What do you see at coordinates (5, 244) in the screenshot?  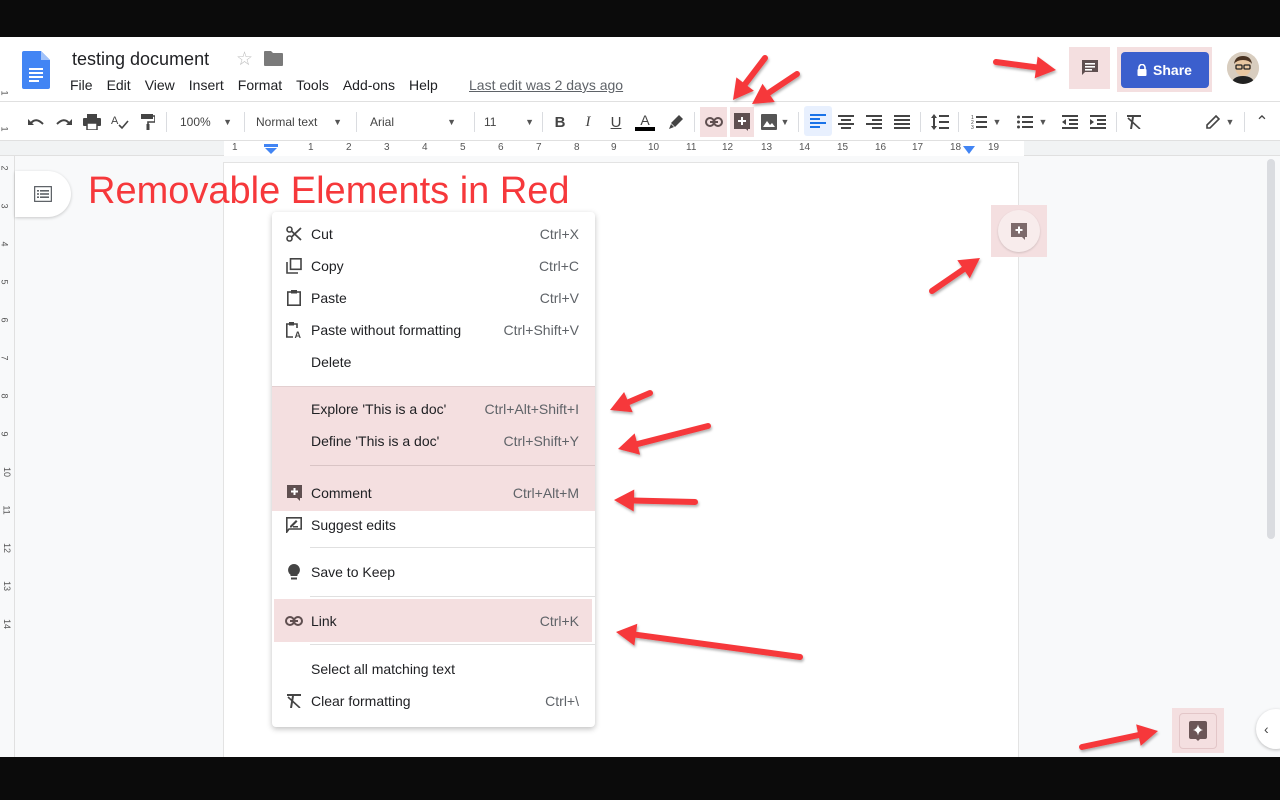 I see `ruler-tick-label: 4` at bounding box center [5, 244].